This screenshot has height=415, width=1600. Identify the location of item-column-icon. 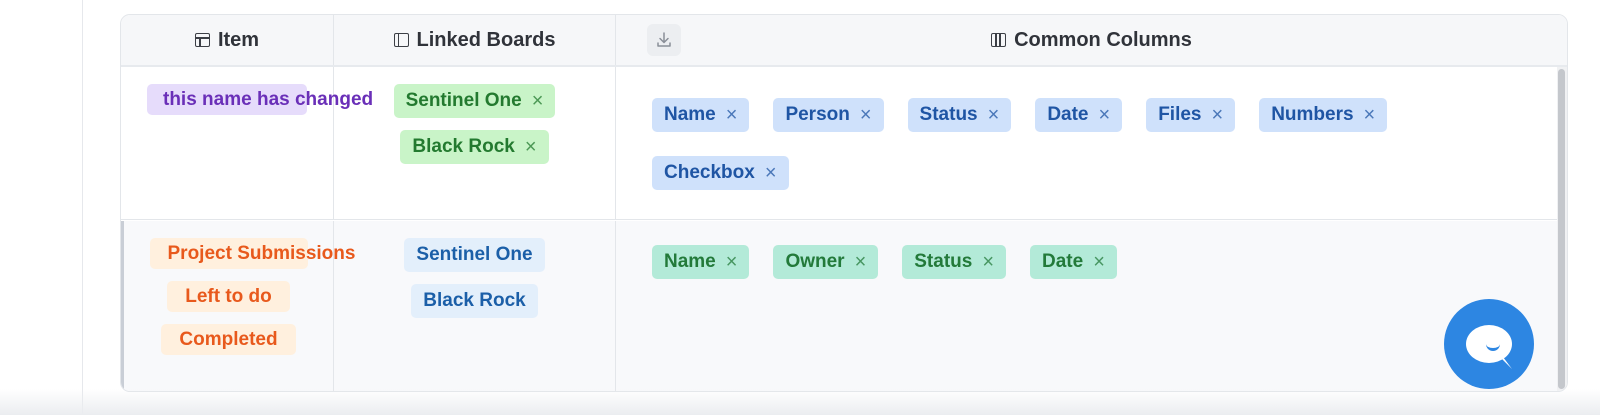
(202, 40).